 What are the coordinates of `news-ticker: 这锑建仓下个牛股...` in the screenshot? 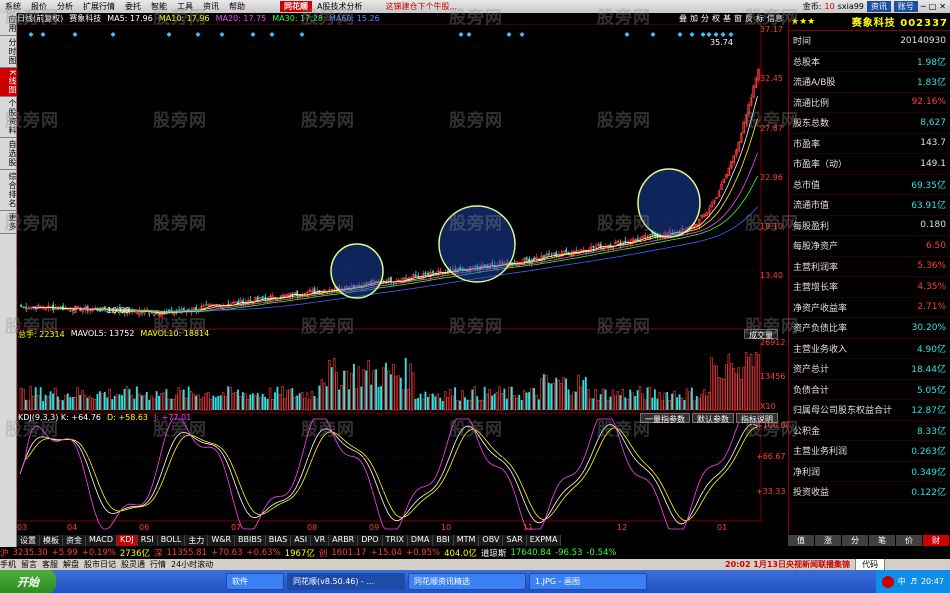 It's located at (421, 6).